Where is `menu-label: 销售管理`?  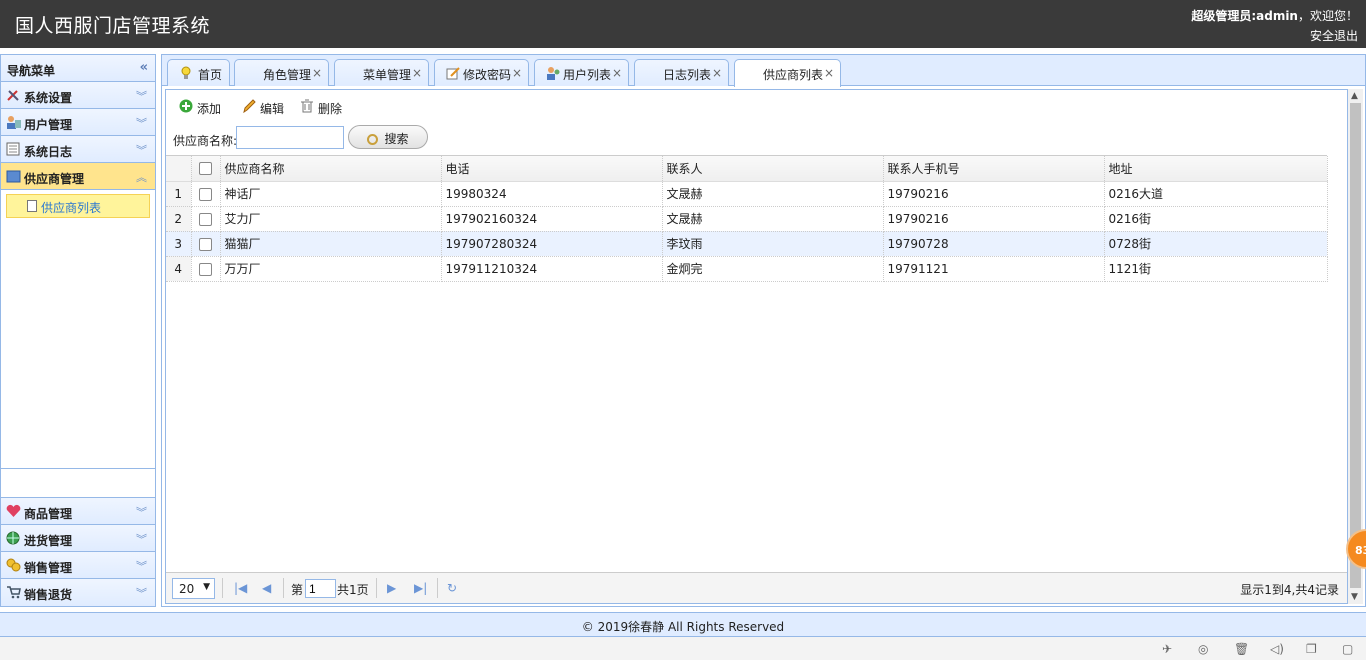 menu-label: 销售管理 is located at coordinates (48, 568).